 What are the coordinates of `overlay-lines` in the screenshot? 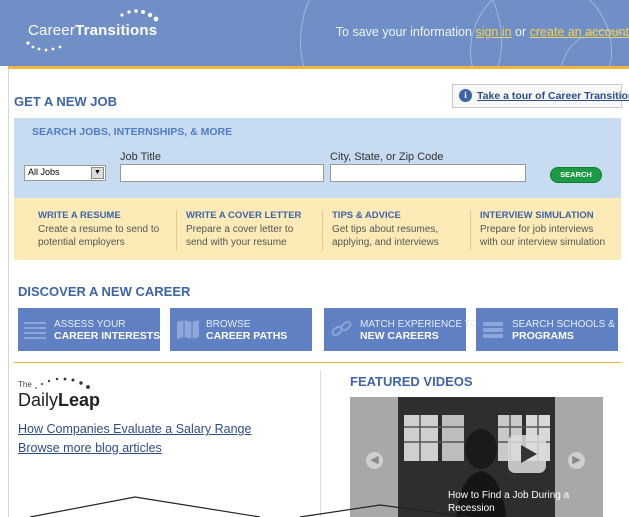 It's located at (250, 506).